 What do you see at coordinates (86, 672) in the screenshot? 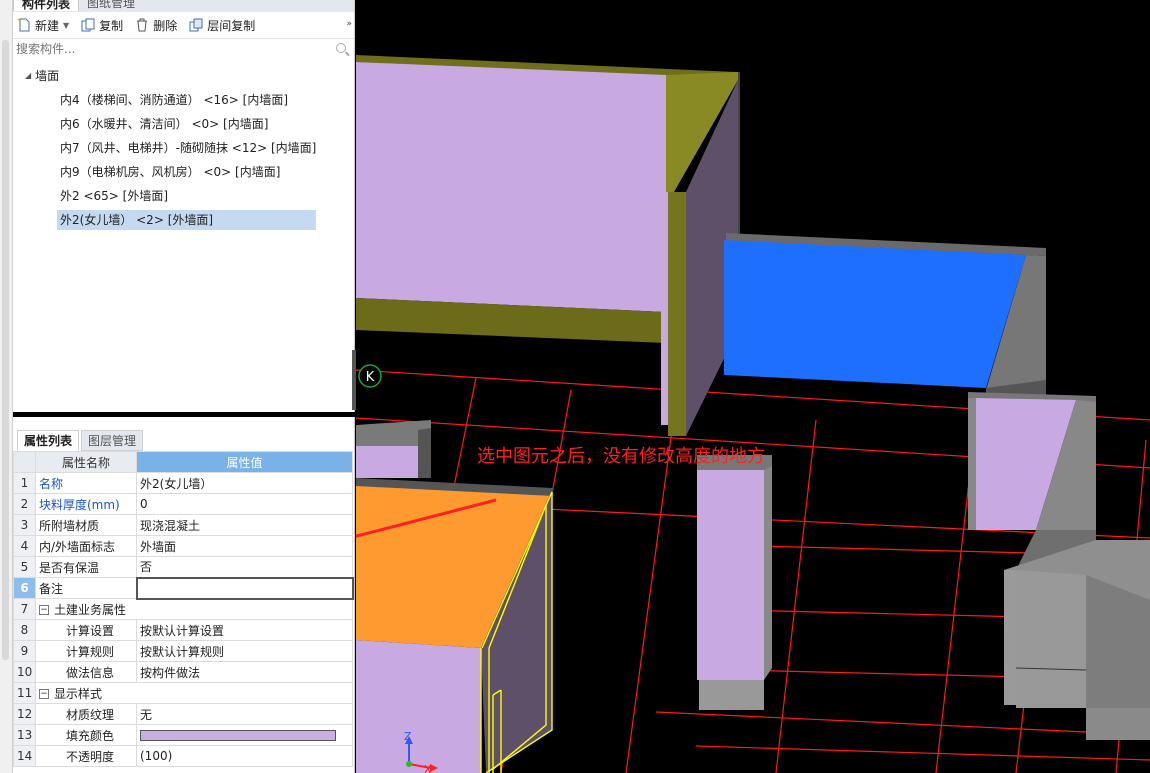
I see `property-name: 做法信息` at bounding box center [86, 672].